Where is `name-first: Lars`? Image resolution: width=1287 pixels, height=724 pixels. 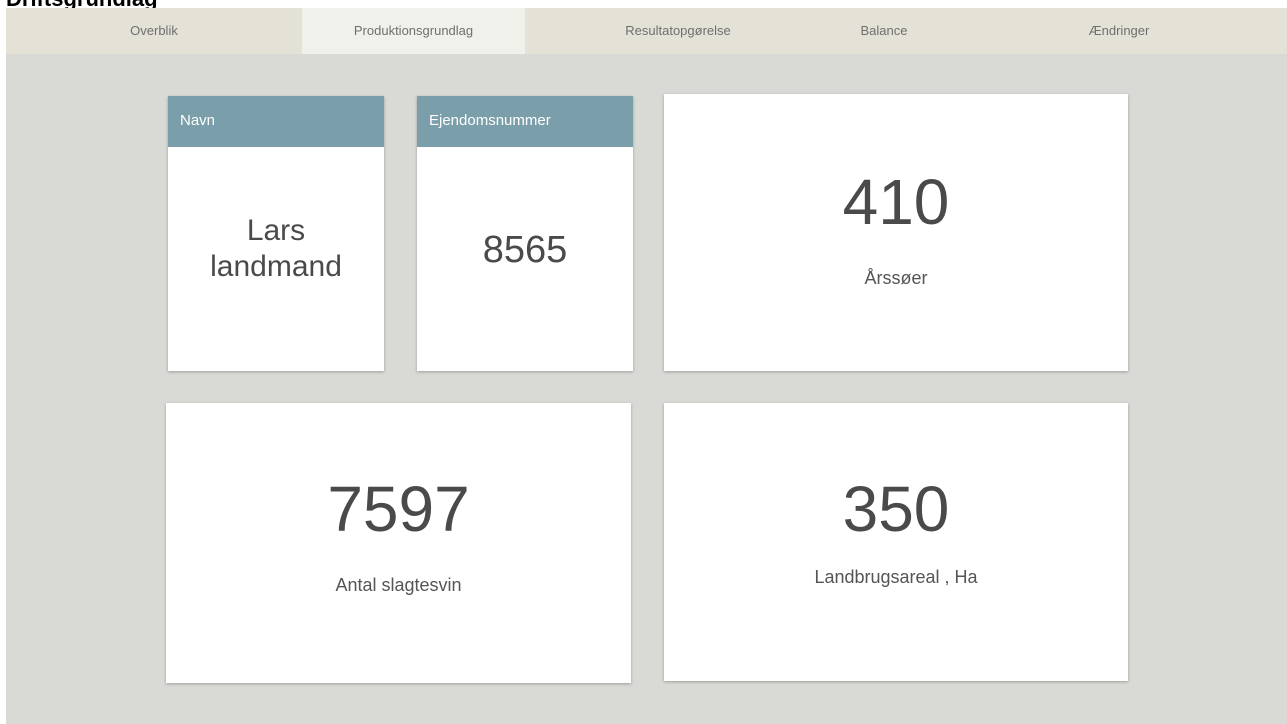 name-first: Lars is located at coordinates (276, 230).